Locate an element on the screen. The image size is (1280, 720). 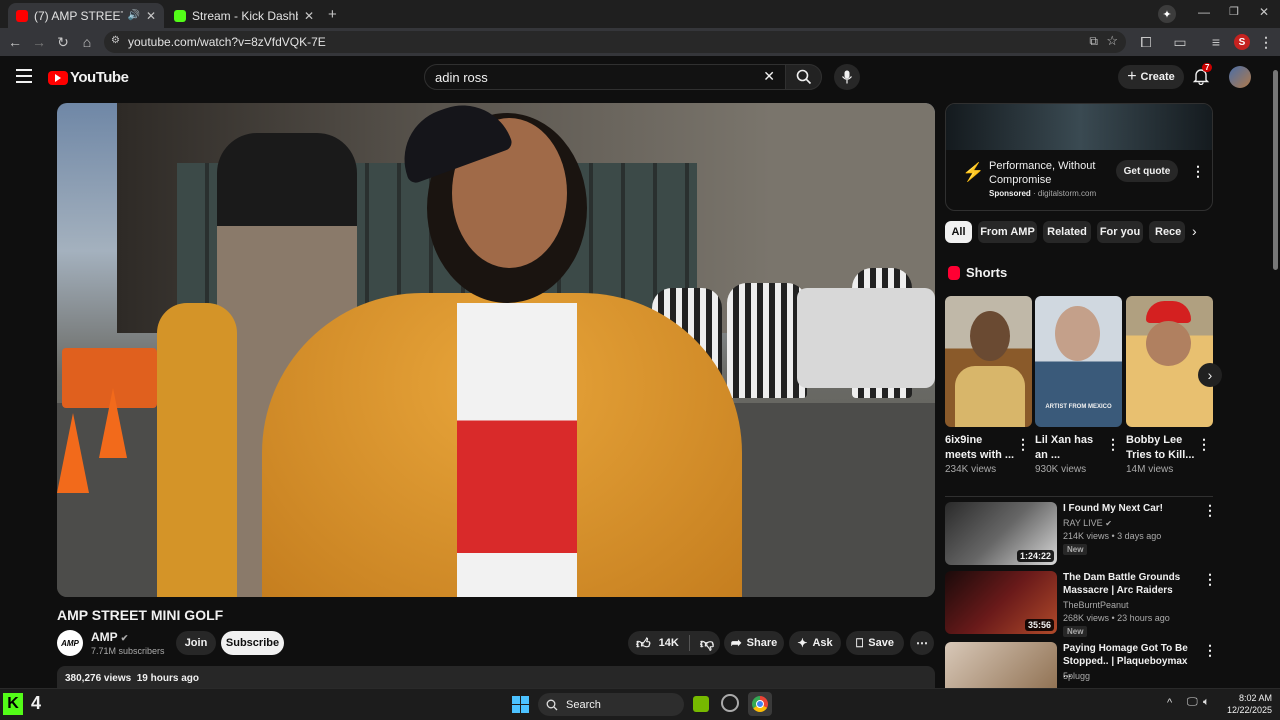
show-hidden-icons: ^ is located at coordinates (1169, 703).